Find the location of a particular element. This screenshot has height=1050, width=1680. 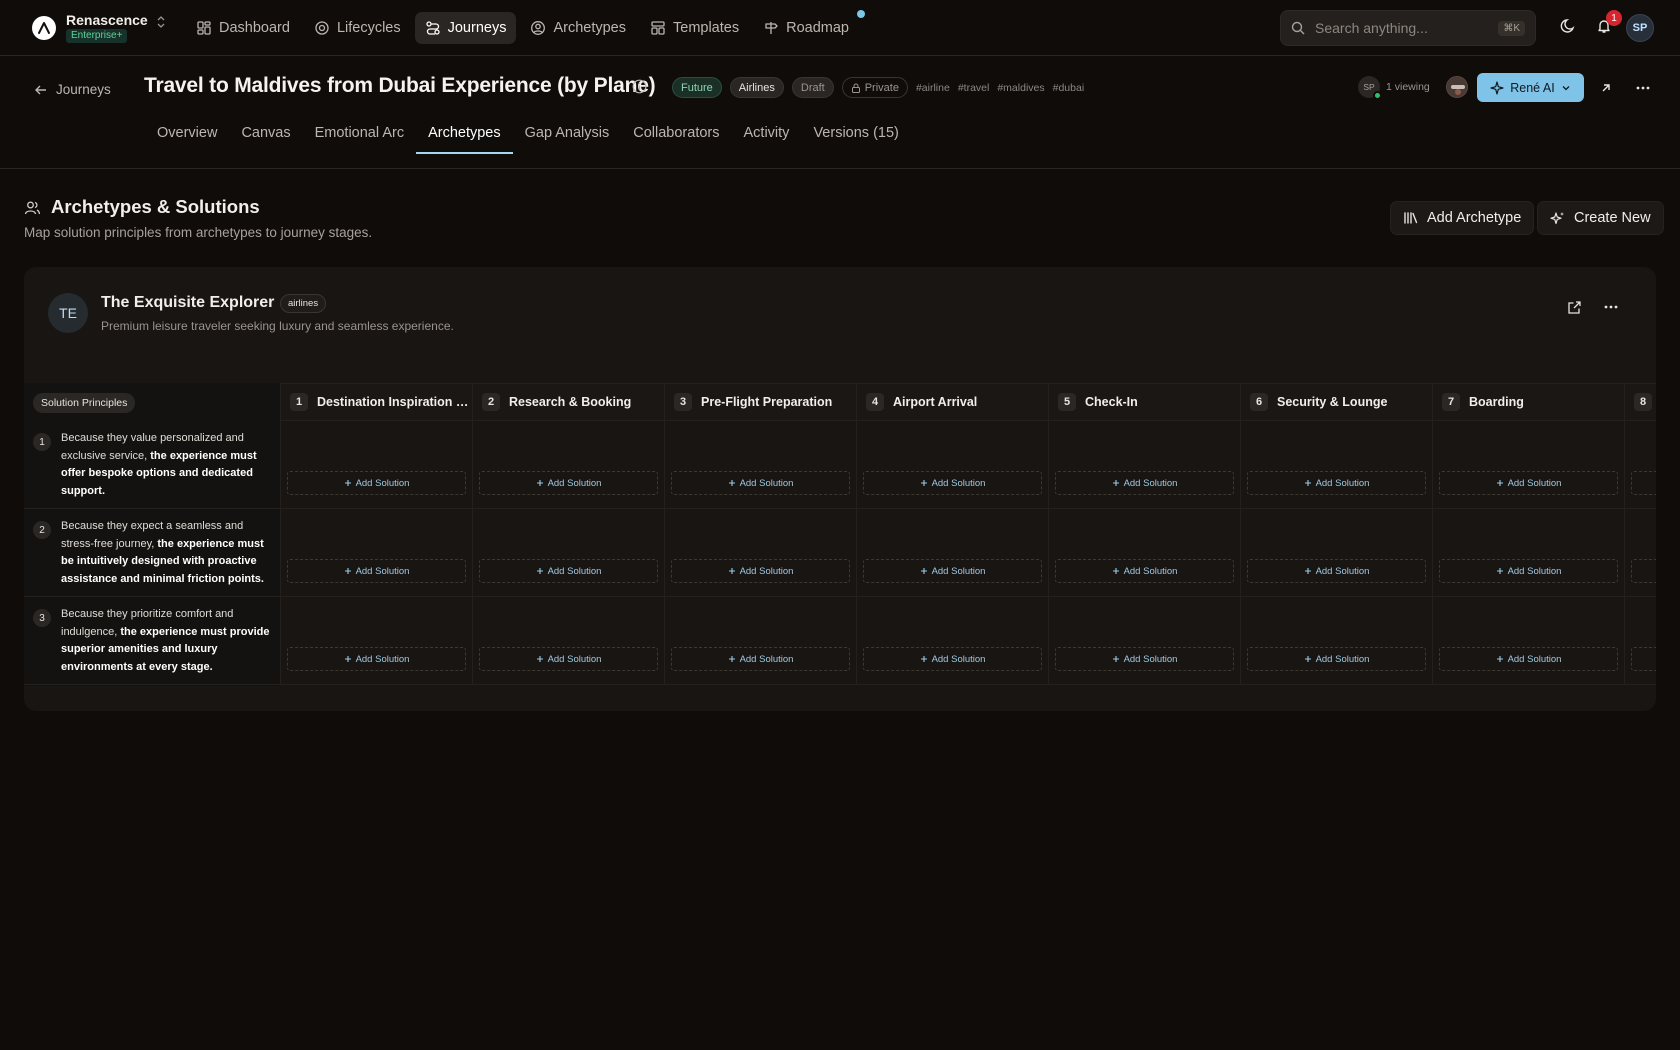

user-avatar: SP is located at coordinates (1640, 28).